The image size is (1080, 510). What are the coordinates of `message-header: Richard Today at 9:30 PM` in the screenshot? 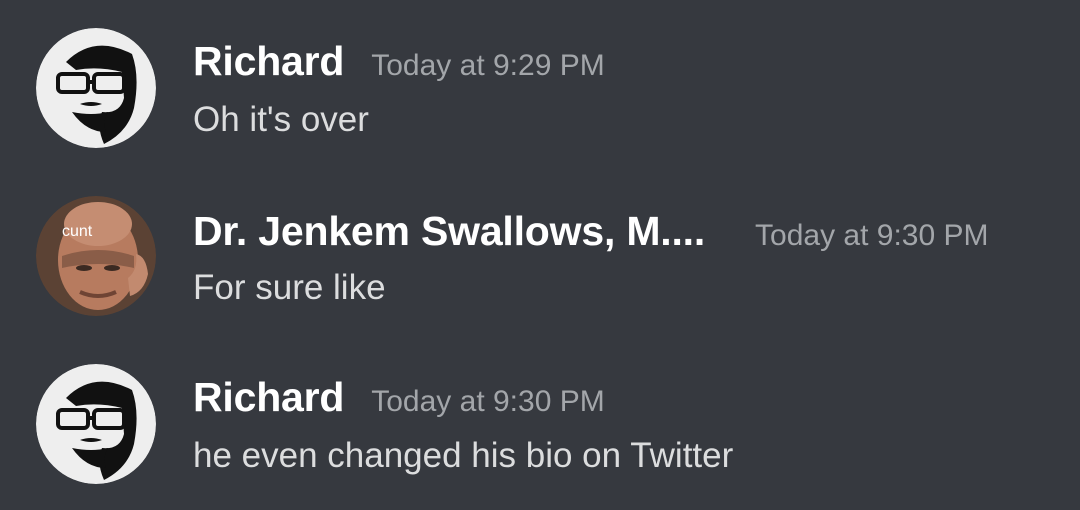 It's located at (399, 397).